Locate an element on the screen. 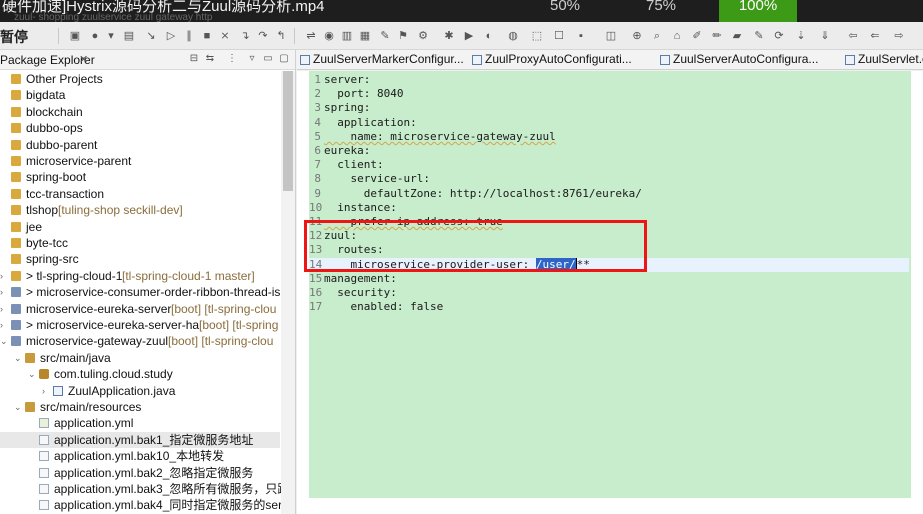 The height and width of the screenshot is (514, 923). explorer-scrollbar is located at coordinates (288, 292).